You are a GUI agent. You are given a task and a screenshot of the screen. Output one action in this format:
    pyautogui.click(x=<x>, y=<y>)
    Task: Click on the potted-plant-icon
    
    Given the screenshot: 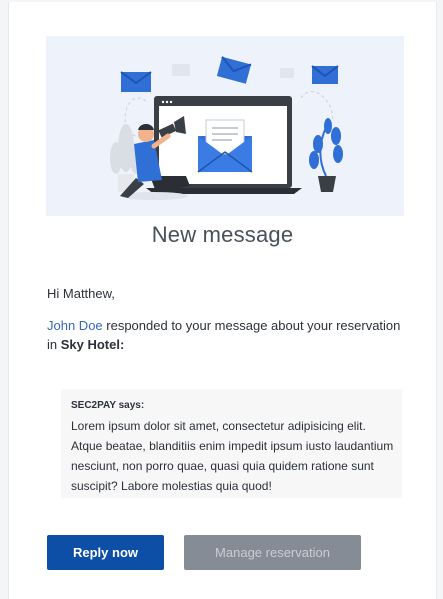 What is the action you would take?
    pyautogui.click(x=326, y=155)
    